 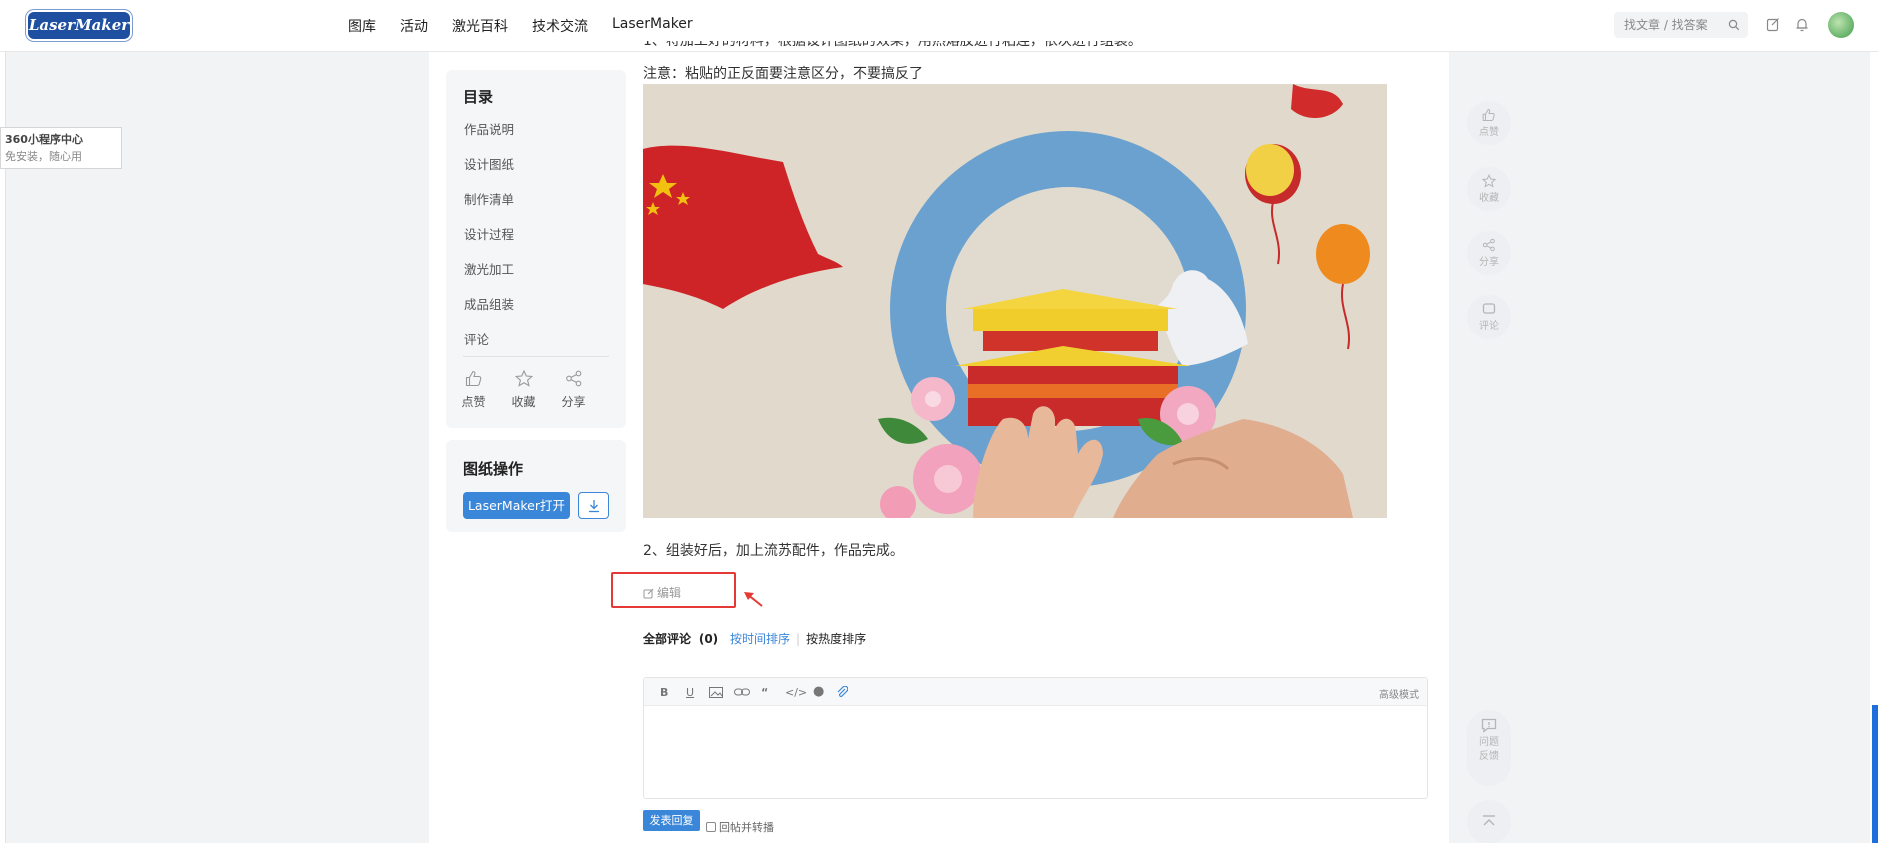 I want to click on like-label: 点赞, so click(x=473, y=402).